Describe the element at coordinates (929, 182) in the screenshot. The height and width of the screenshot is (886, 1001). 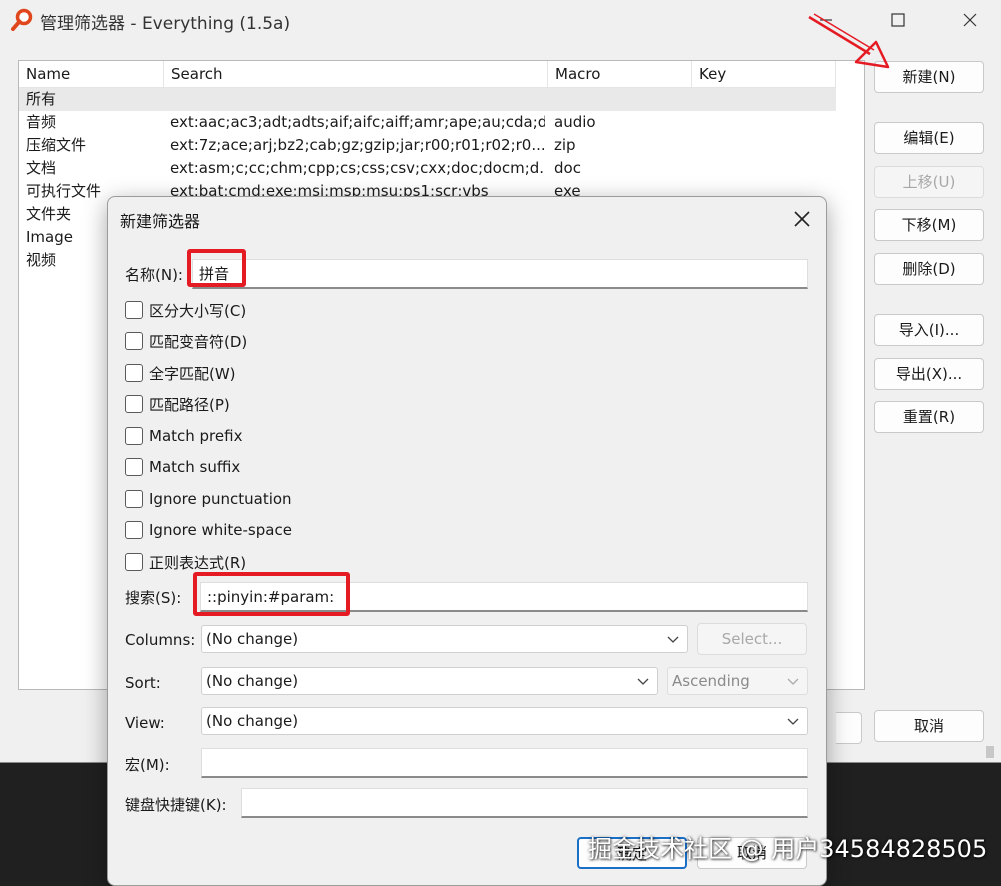
I see `move-up-button: 上移(U)` at that location.